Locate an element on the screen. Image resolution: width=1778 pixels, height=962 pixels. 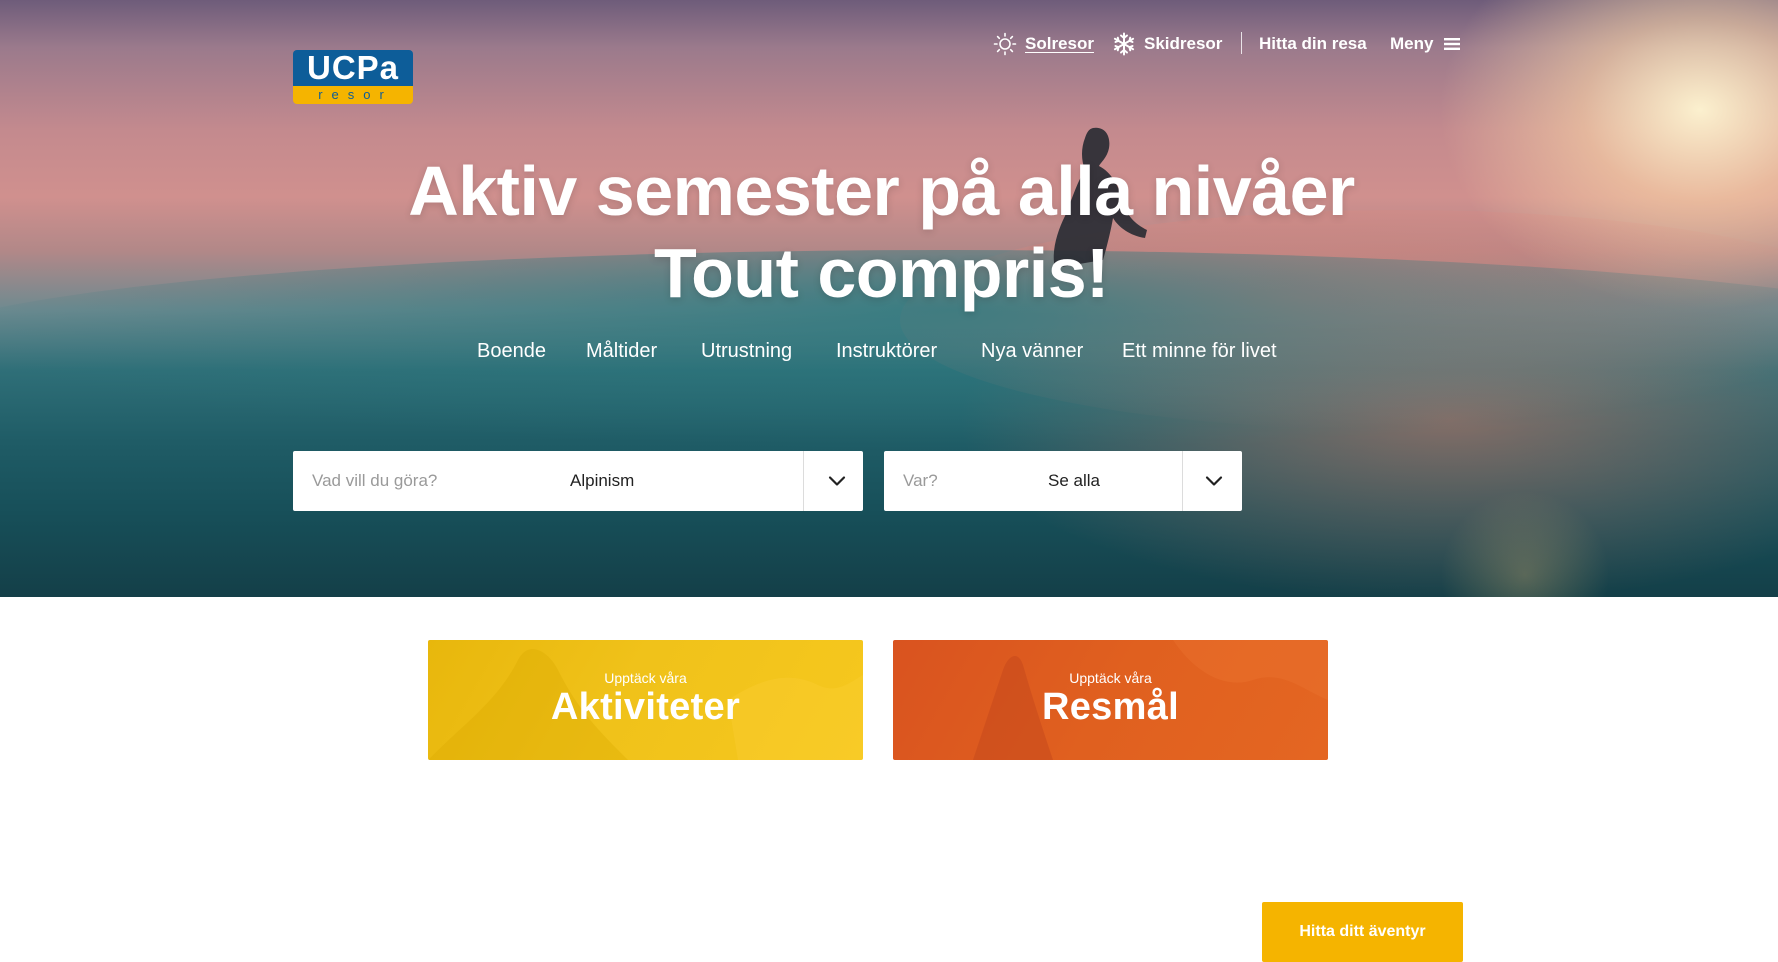
nav-skidresor: Skidresor is located at coordinates (1167, 44).